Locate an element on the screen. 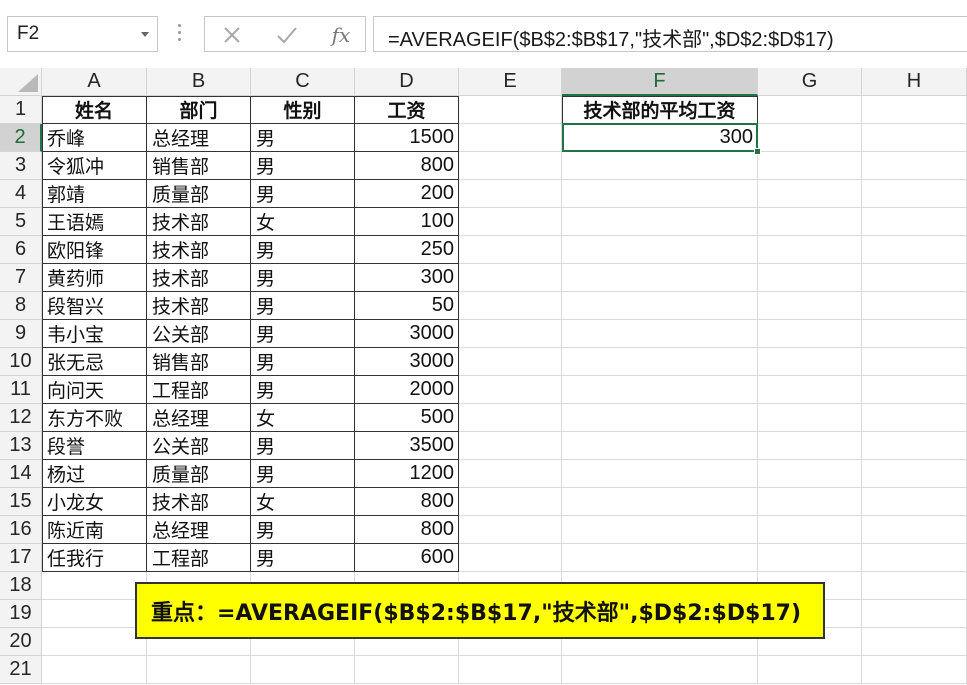  cell-a14: 杨过 is located at coordinates (94, 474).